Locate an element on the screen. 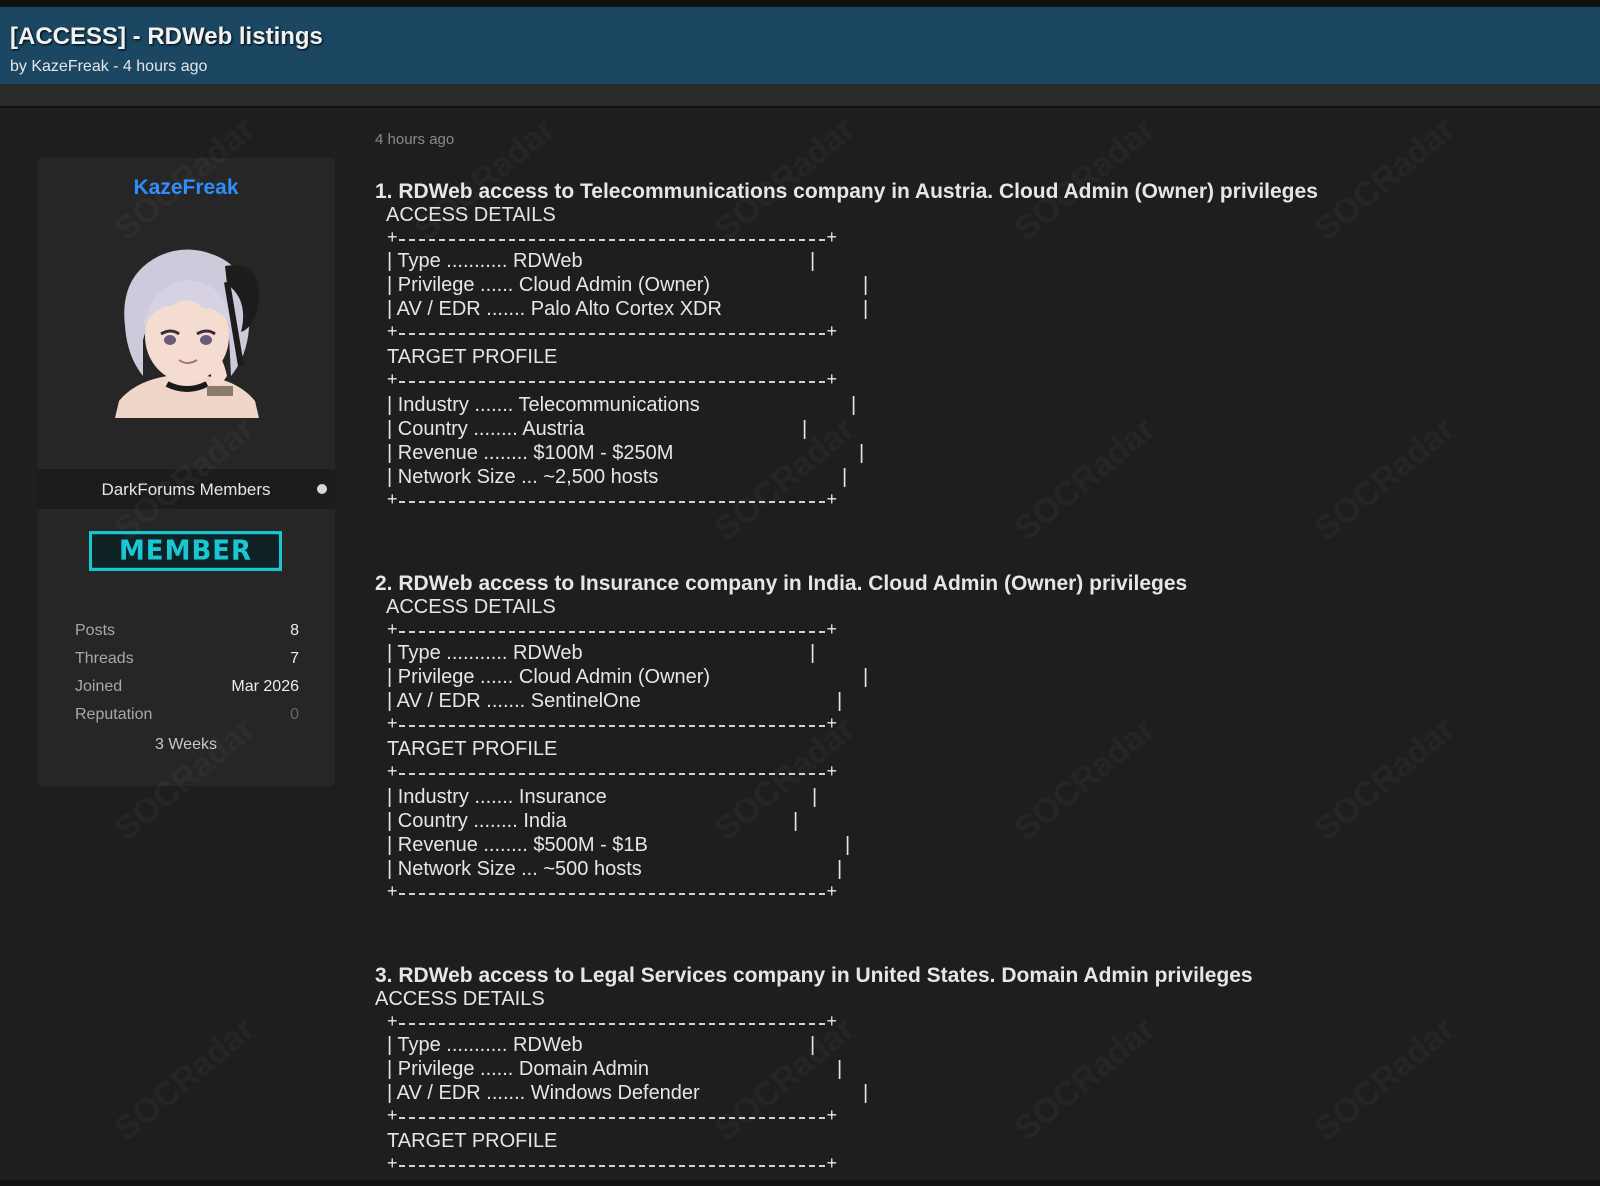 The image size is (1600, 1186). access-detail-line: | Privilege ...... Domain Admin is located at coordinates (518, 1069).